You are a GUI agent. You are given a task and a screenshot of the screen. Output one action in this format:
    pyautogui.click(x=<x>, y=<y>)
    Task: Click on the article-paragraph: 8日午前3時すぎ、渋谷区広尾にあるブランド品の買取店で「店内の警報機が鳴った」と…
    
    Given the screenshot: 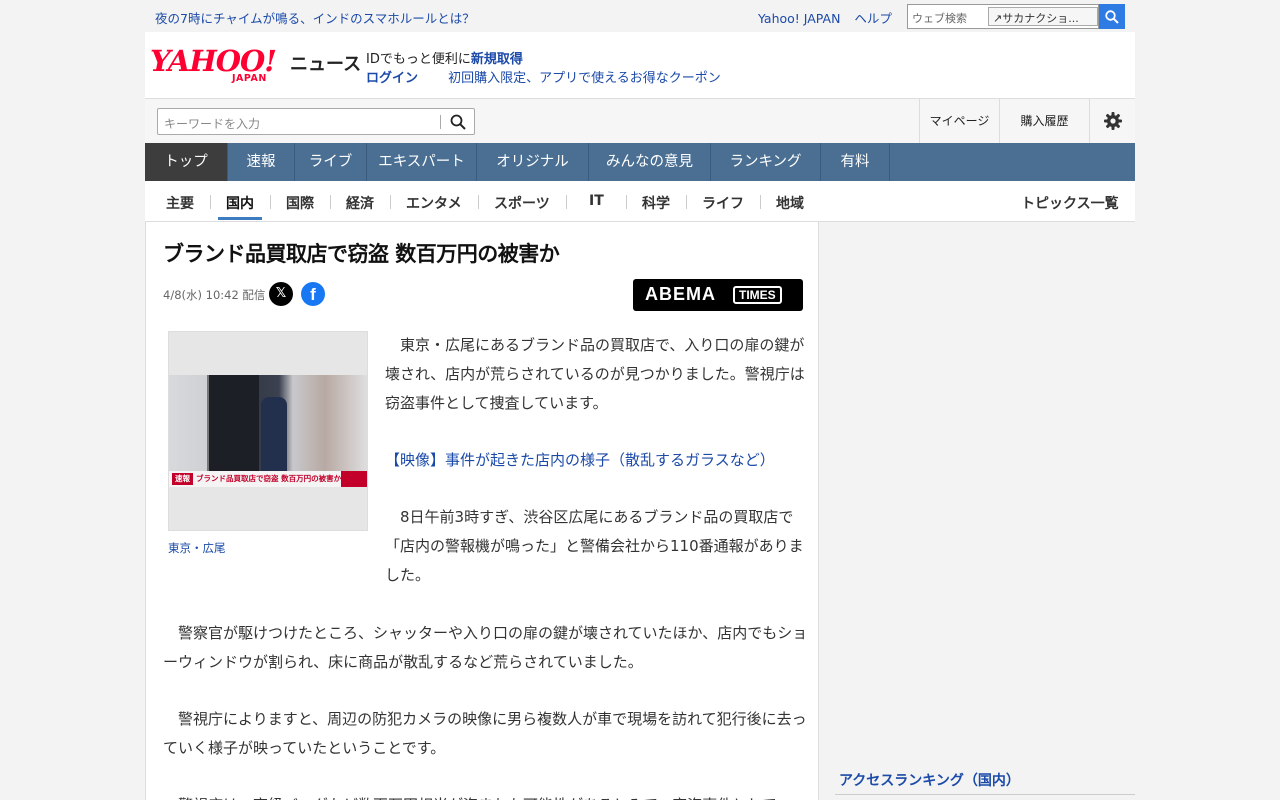 What is the action you would take?
    pyautogui.click(x=594, y=546)
    